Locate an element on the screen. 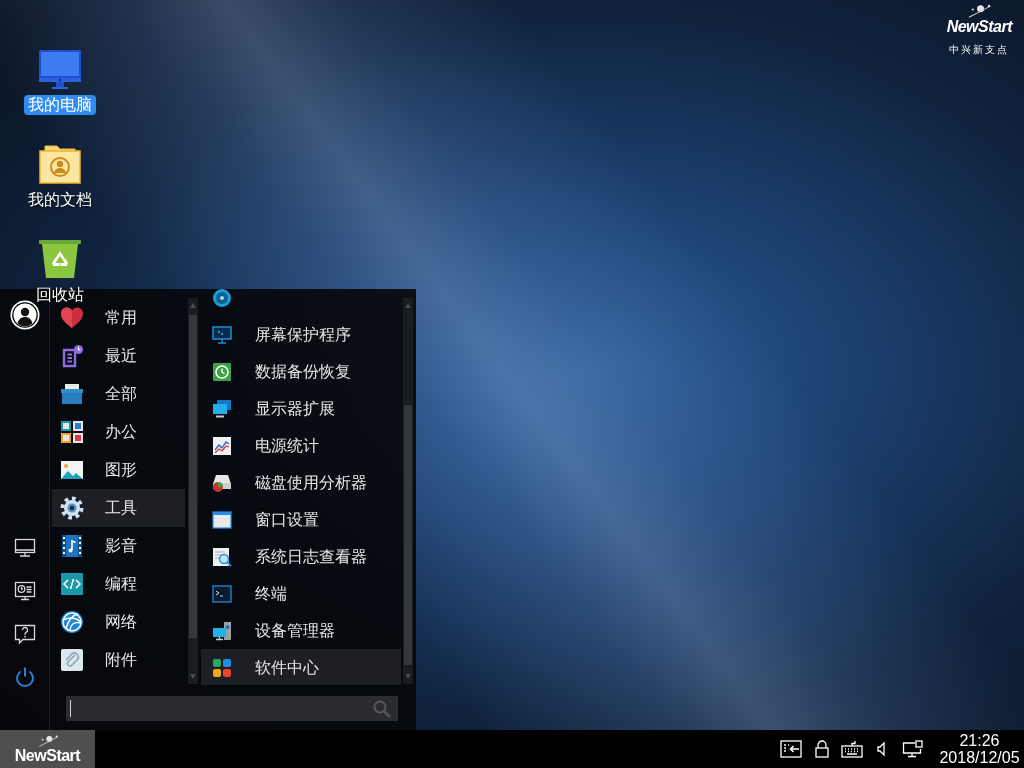 This screenshot has width=1024, height=768. start-button: NewStart is located at coordinates (47, 749).